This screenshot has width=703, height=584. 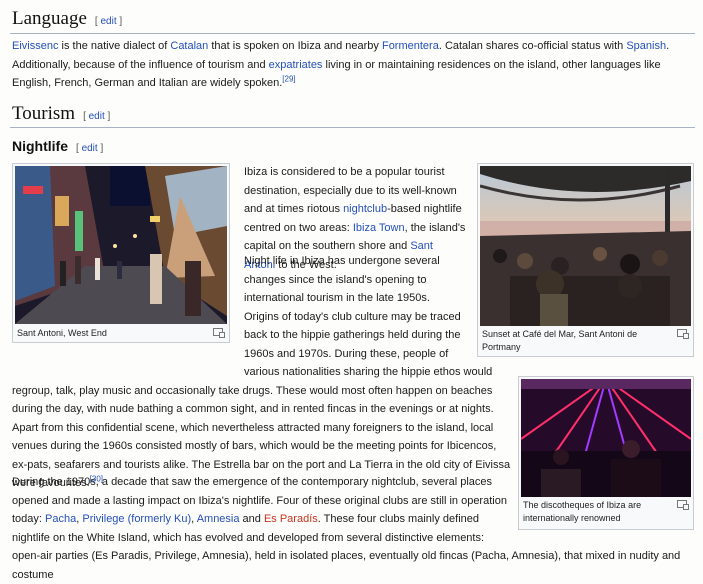 What do you see at coordinates (365, 209) in the screenshot?
I see `link-nightclub: nightclub` at bounding box center [365, 209].